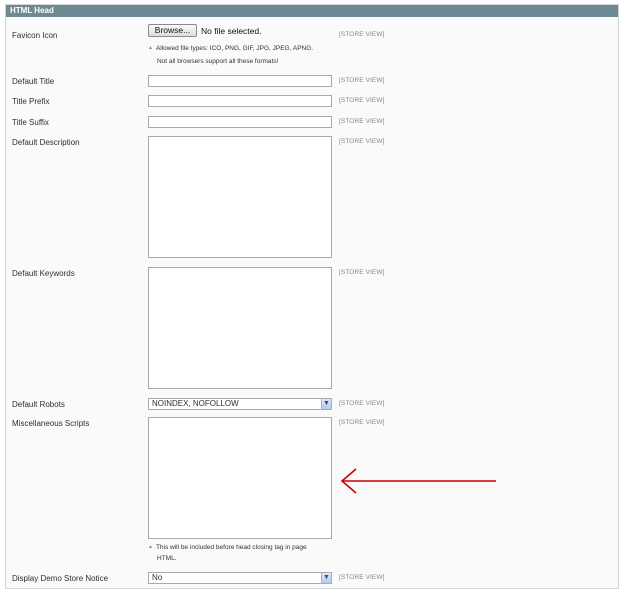  I want to click on default-robots-label: Default Robots, so click(38, 404).